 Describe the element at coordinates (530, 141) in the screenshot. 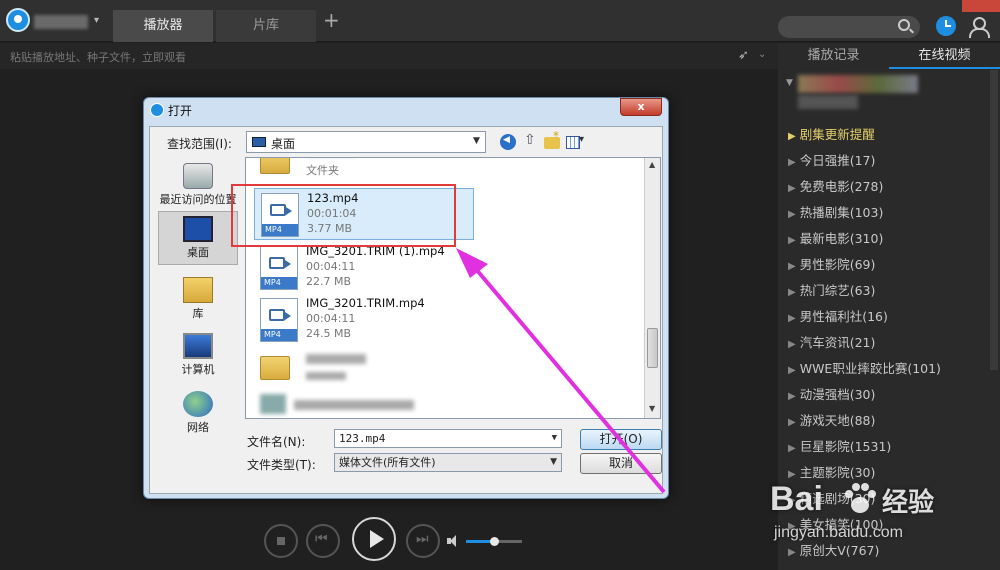

I see `up-folder-icon` at that location.